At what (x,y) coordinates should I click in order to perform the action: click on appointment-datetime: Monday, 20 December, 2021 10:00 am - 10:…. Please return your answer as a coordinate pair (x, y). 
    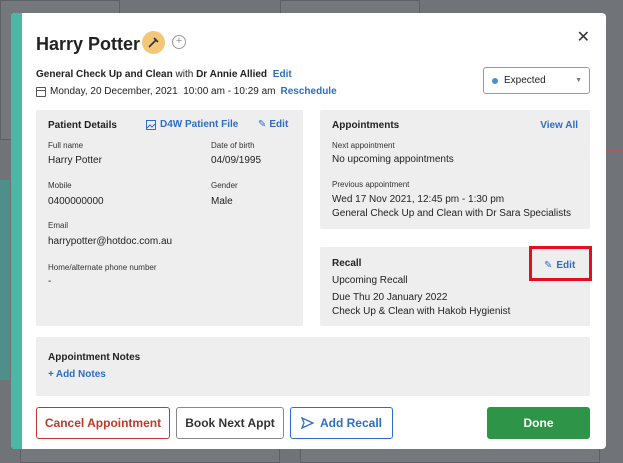
    Looking at the image, I should click on (163, 91).